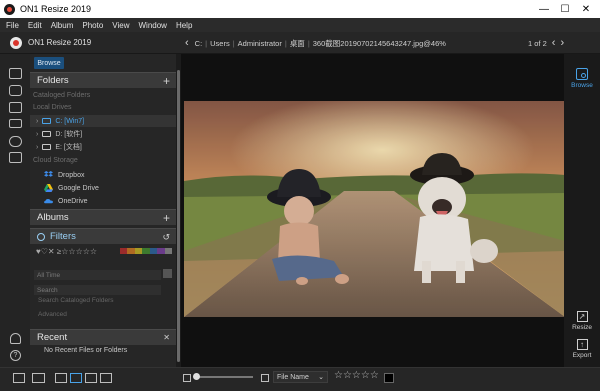 The image size is (600, 391). Describe the element at coordinates (60, 42) in the screenshot. I see `app-name: ON1 Resize 2019` at that location.